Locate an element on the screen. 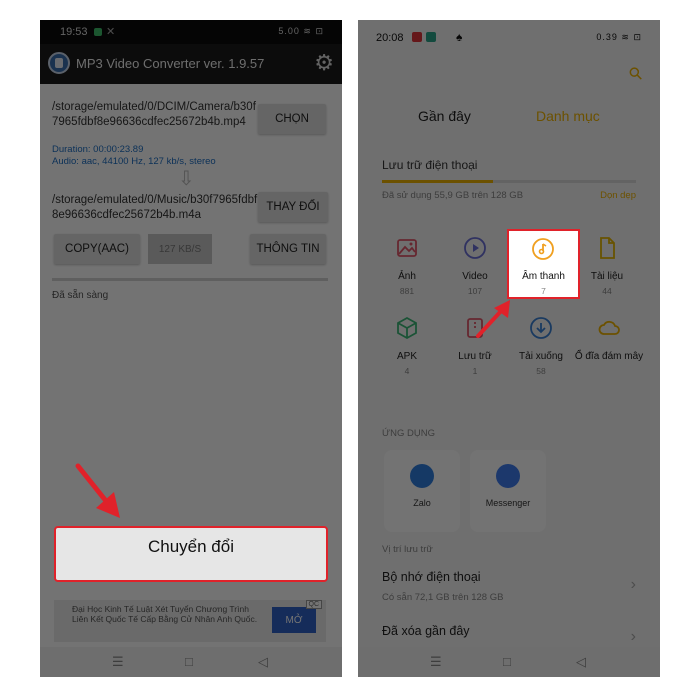 Image resolution: width=700 pixels, height=700 pixels. search-icon: ⚲ is located at coordinates (635, 74).